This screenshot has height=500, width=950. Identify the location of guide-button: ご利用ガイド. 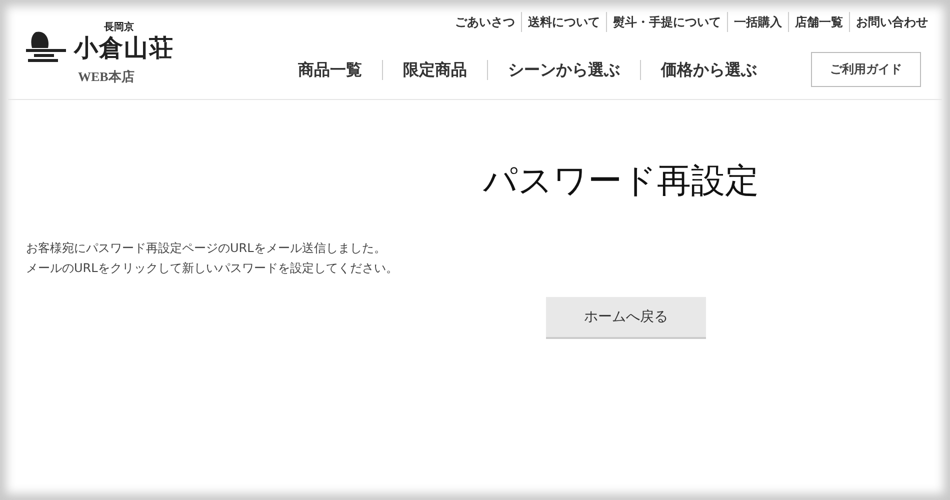
(866, 69).